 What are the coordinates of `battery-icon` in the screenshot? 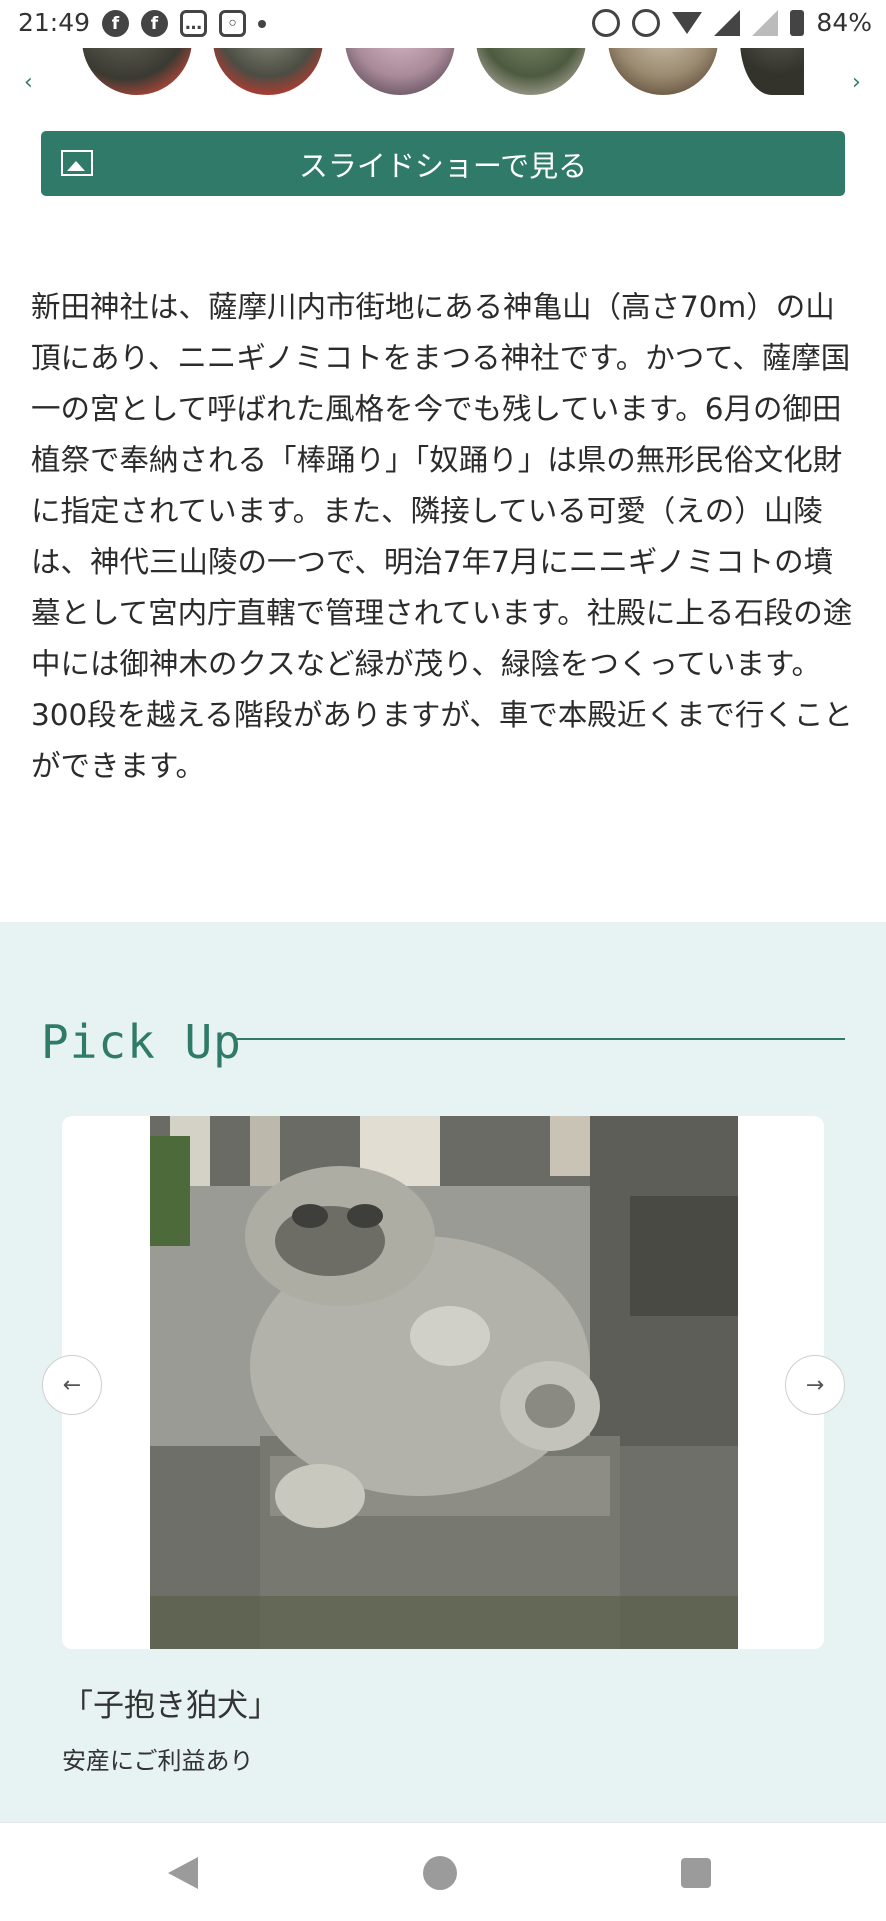 It's located at (797, 22).